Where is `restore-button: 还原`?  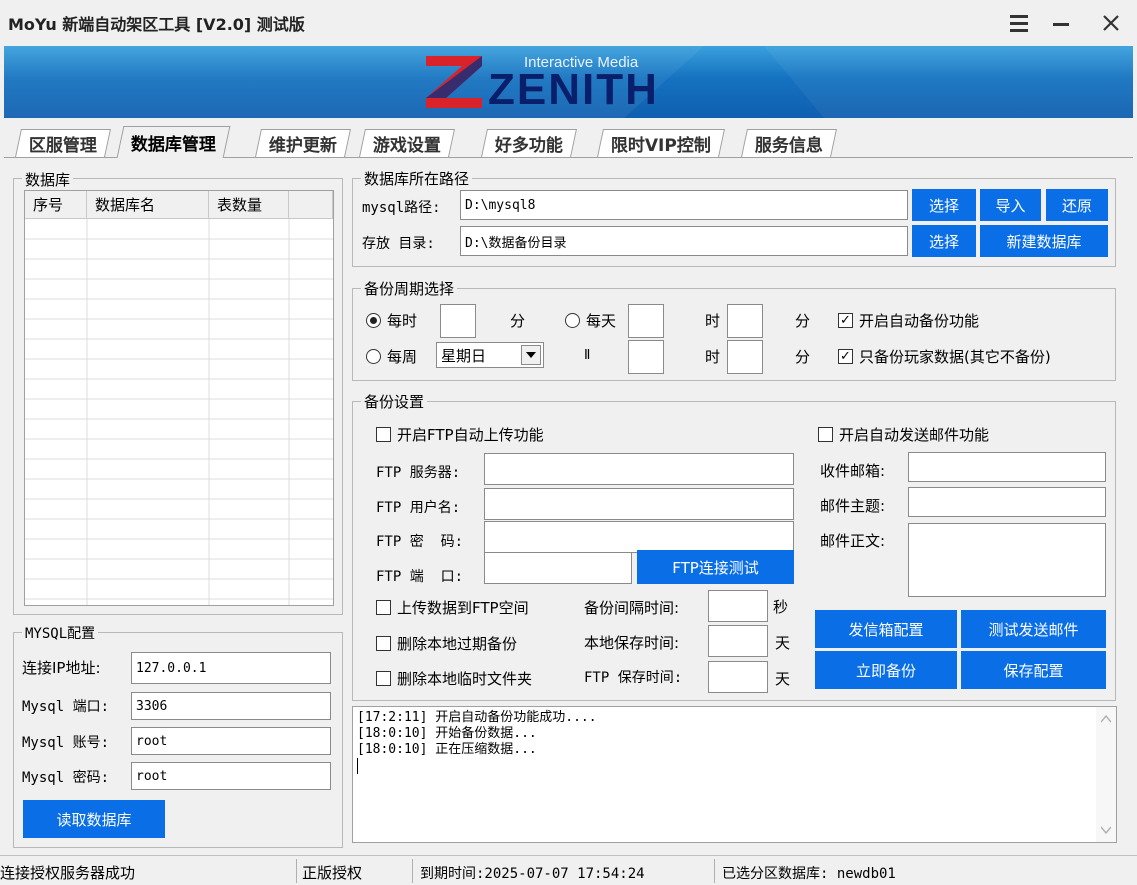
restore-button: 还原 is located at coordinates (1077, 205).